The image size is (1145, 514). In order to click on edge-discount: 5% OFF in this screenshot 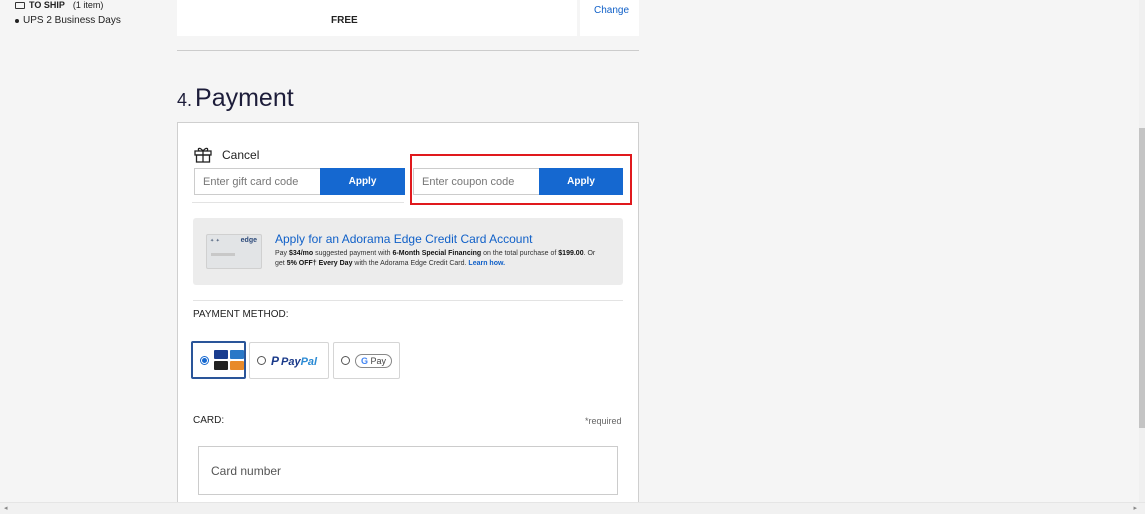, I will do `click(299, 263)`.